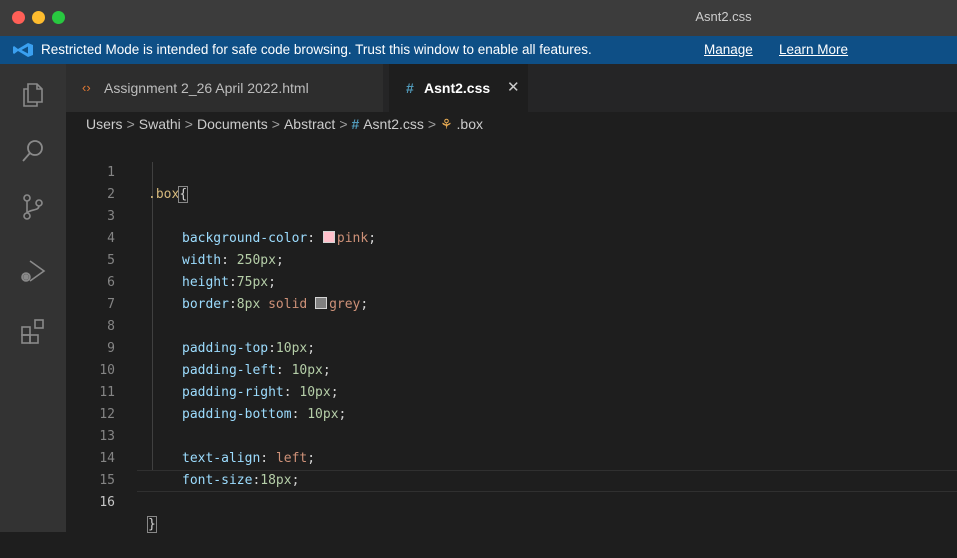  Describe the element at coordinates (511, 468) in the screenshot. I see `code-line: 15` at that location.